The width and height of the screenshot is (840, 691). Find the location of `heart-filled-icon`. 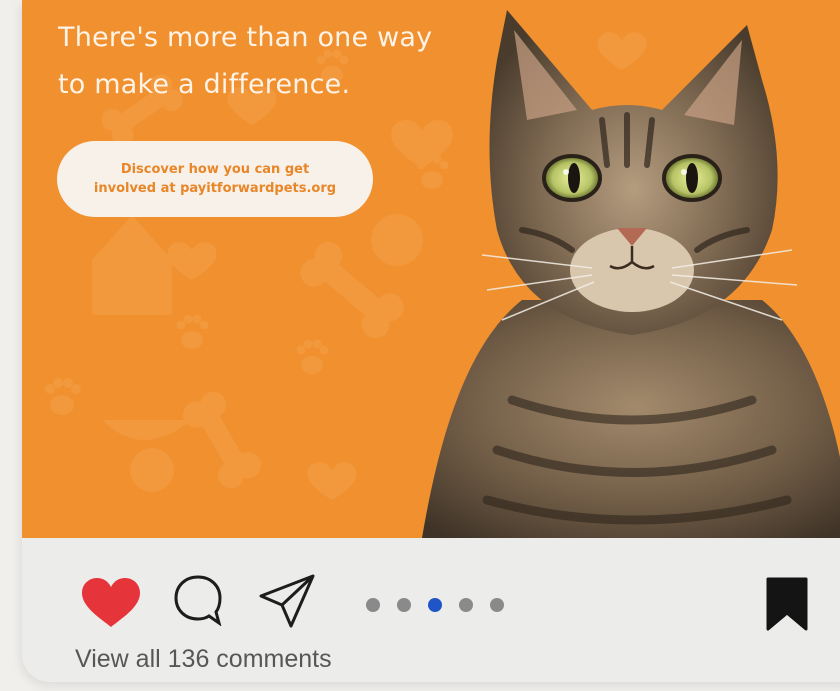

heart-filled-icon is located at coordinates (111, 603).